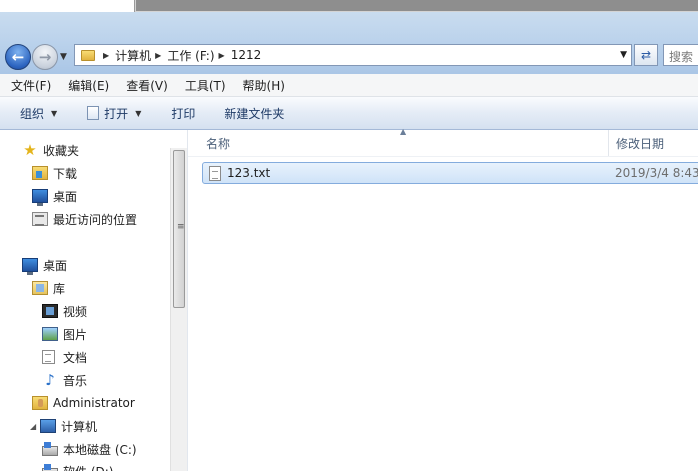 The width and height of the screenshot is (698, 471). What do you see at coordinates (246, 55) in the screenshot?
I see `breadcrumb-folder-1212: 1212` at bounding box center [246, 55].